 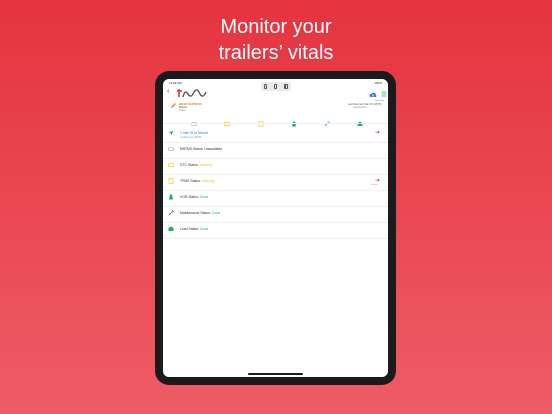 What do you see at coordinates (171, 181) in the screenshot?
I see `tpms-icon` at bounding box center [171, 181].